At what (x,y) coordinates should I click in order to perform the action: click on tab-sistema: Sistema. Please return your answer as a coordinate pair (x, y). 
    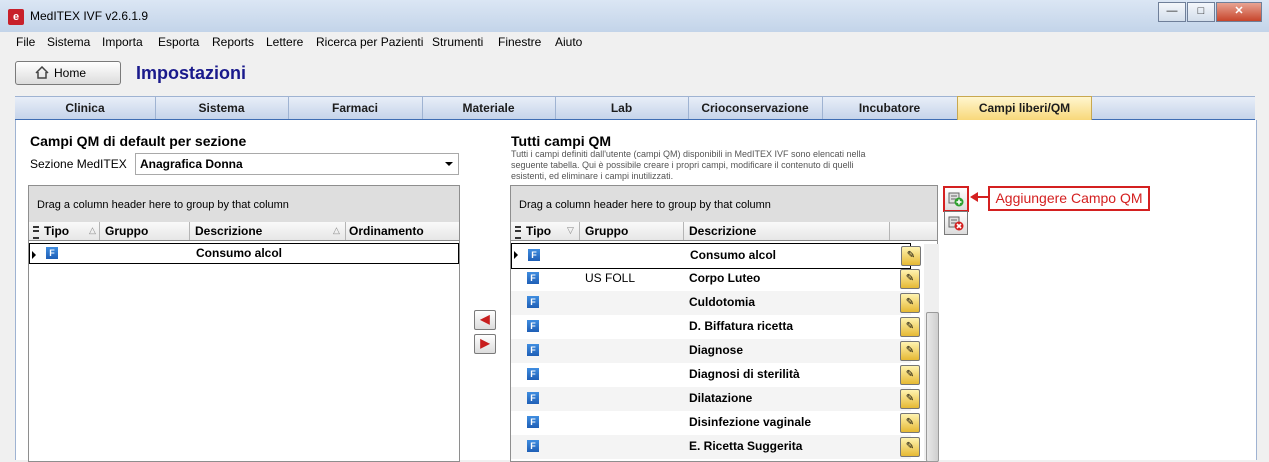
    Looking at the image, I should click on (222, 108).